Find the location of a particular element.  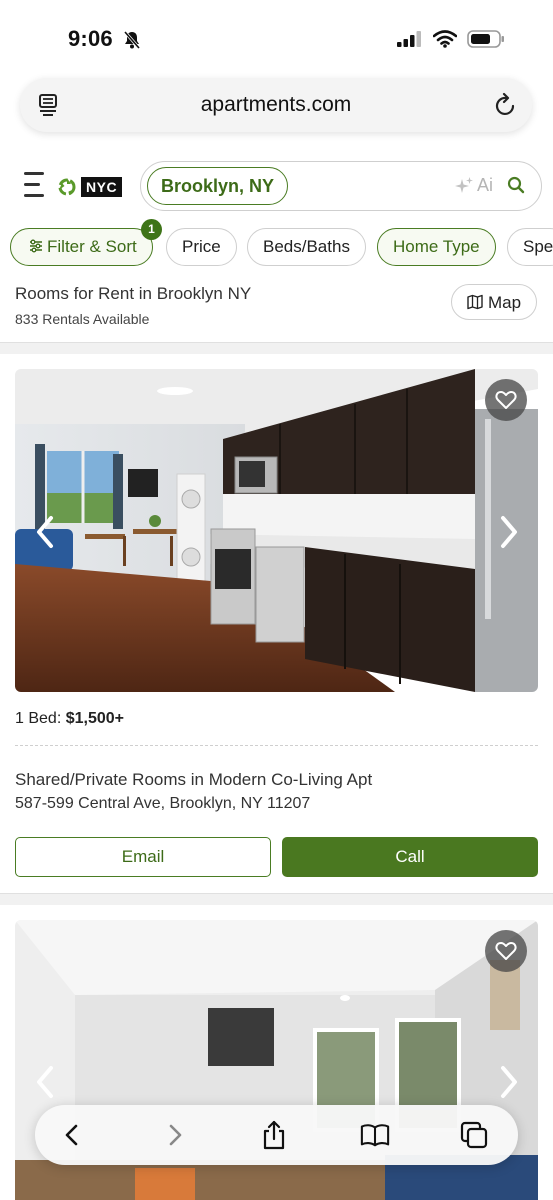

search-bar: Brooklyn, NY Ai is located at coordinates (341, 186).